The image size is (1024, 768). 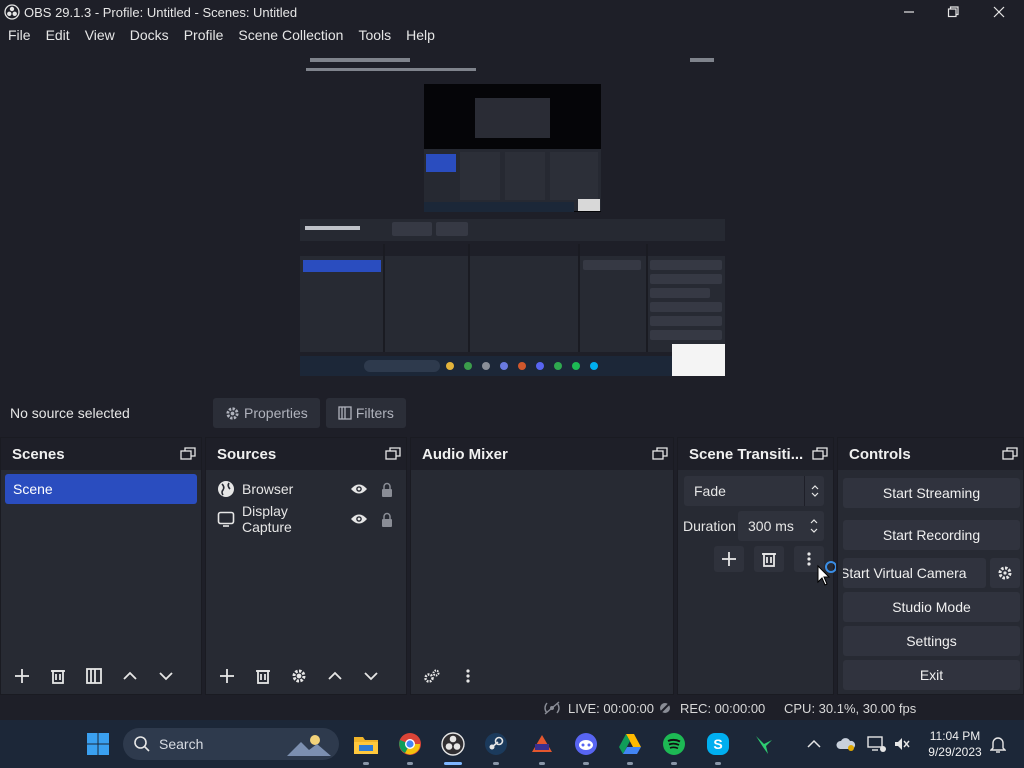 What do you see at coordinates (22, 676) in the screenshot?
I see `add-scene-button` at bounding box center [22, 676].